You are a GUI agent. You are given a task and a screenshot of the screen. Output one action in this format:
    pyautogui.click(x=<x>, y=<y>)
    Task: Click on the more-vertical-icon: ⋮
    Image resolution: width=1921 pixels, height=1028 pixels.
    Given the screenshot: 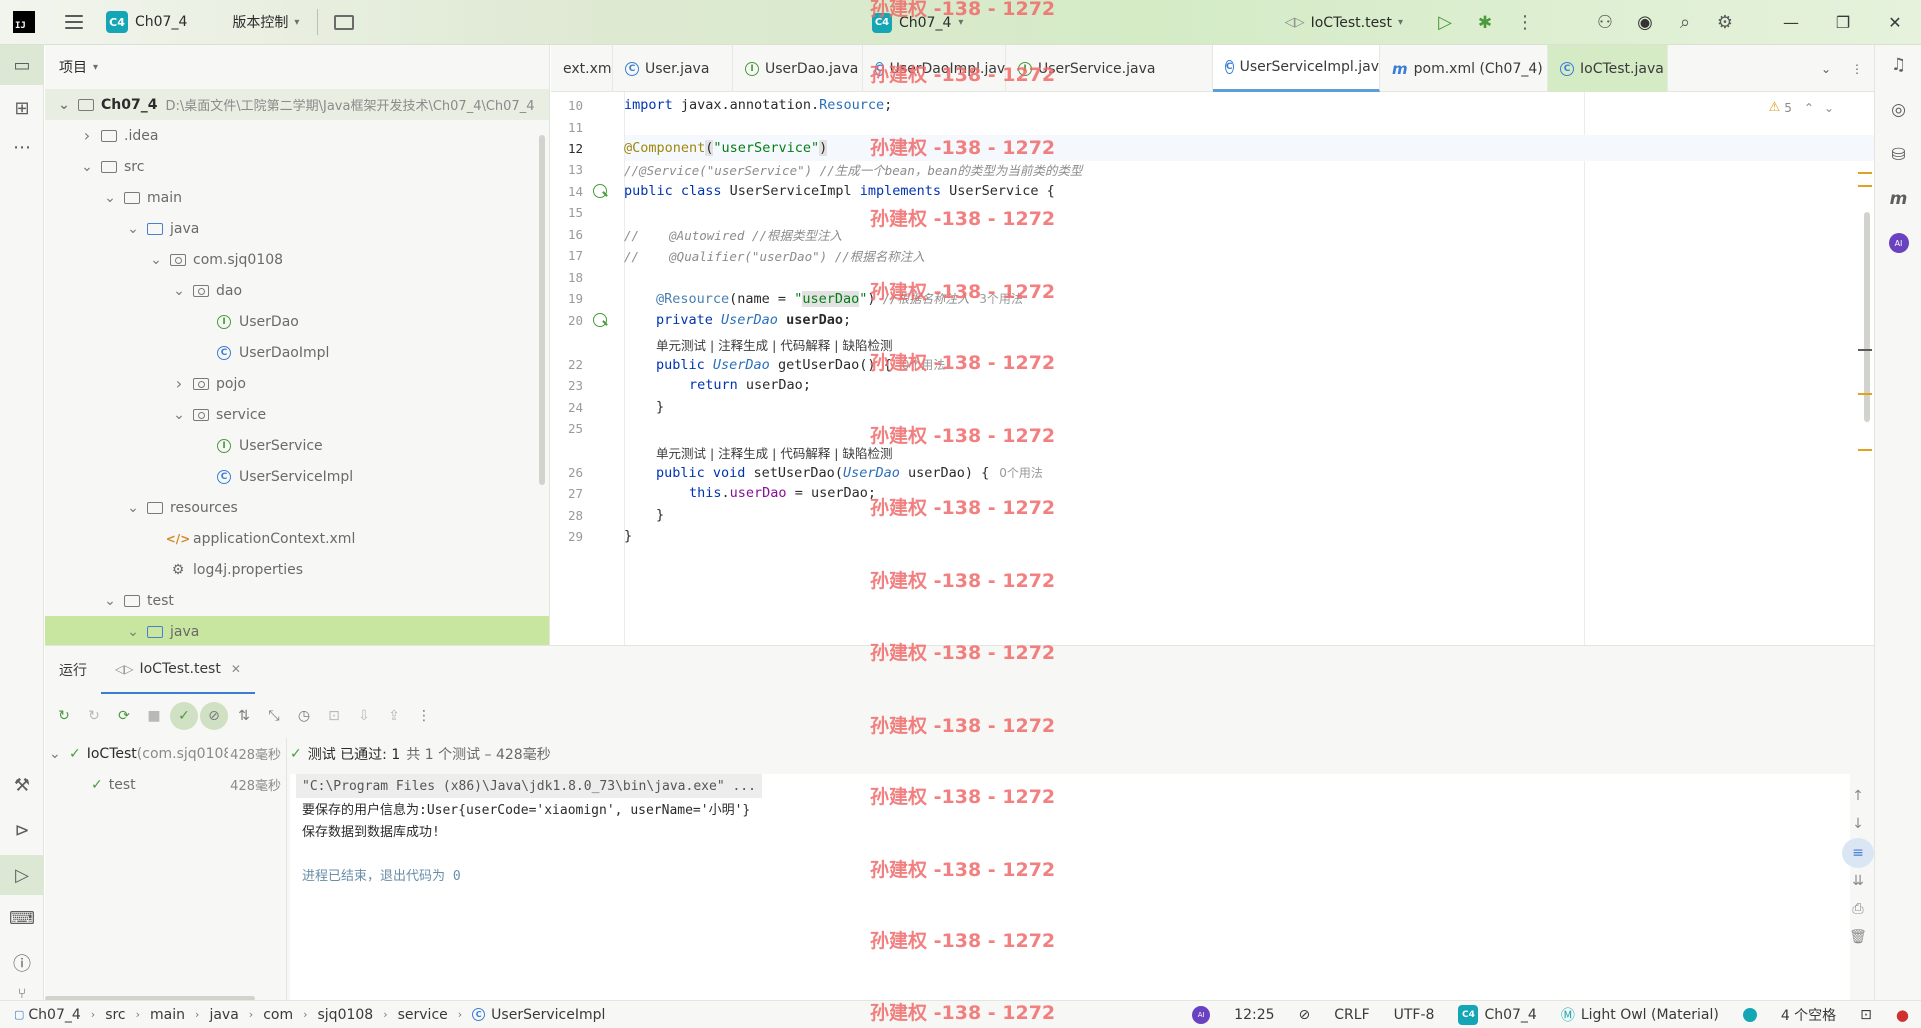 What is the action you would take?
    pyautogui.click(x=1857, y=68)
    